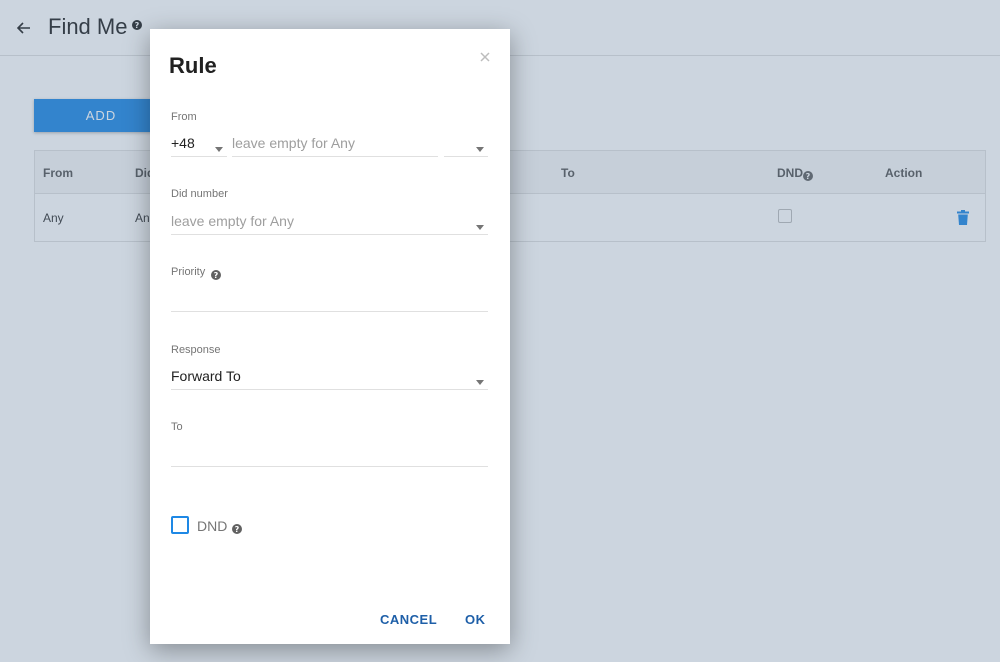 The height and width of the screenshot is (662, 1000). I want to click on dnd-label: DND, so click(212, 526).